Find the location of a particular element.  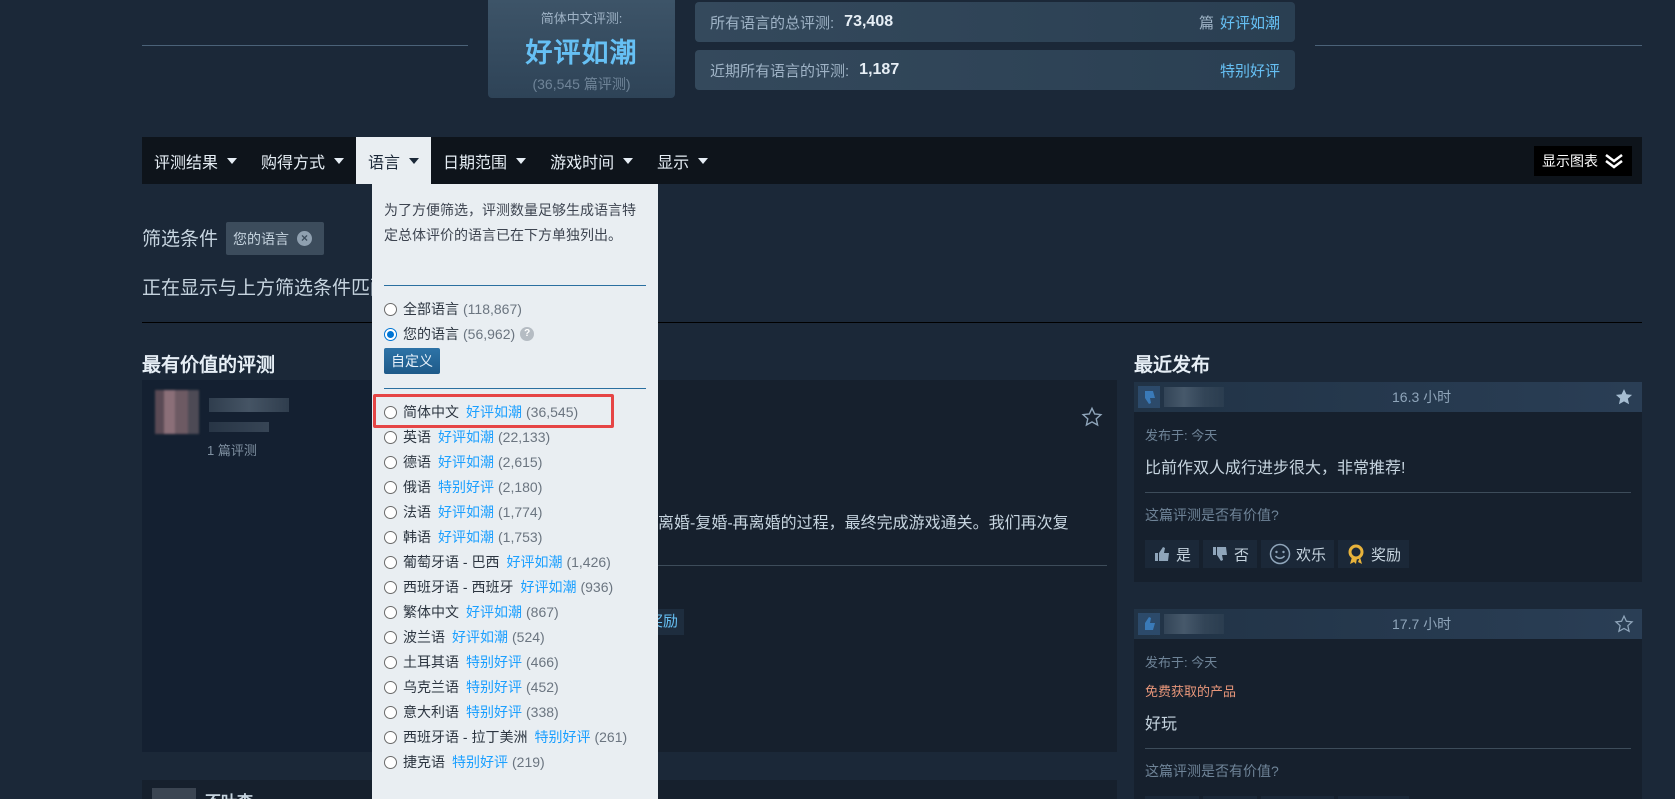

menu-language-label: 语言 is located at coordinates (384, 163).